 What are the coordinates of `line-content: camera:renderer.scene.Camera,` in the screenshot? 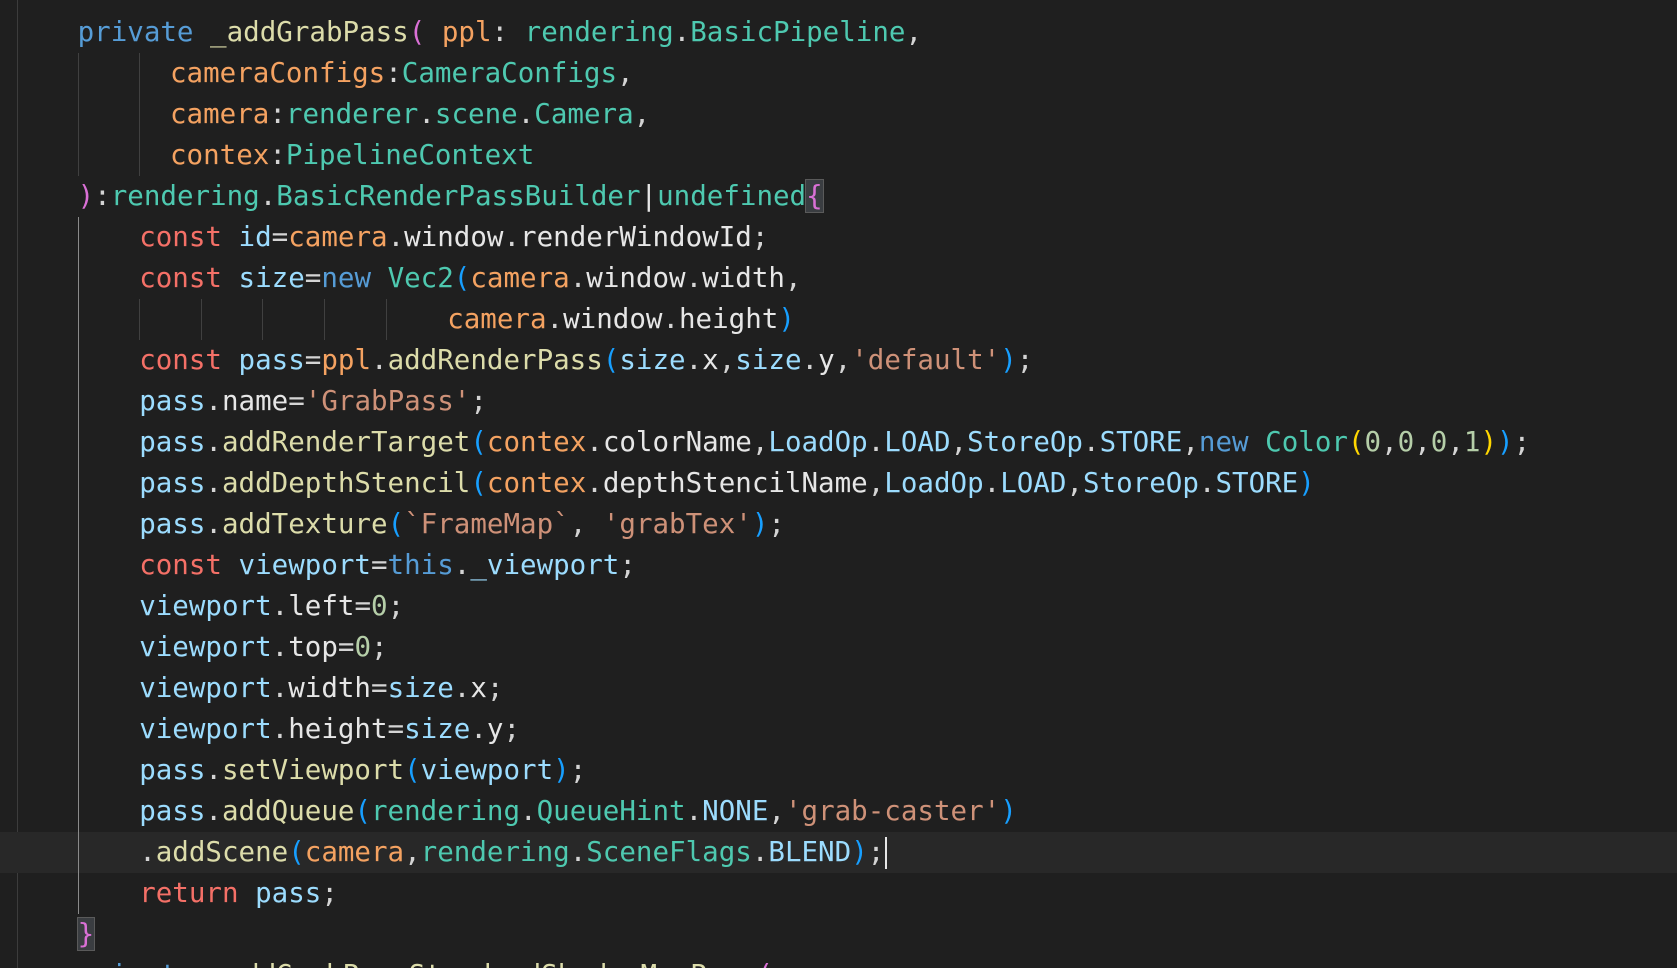 It's located at (410, 114).